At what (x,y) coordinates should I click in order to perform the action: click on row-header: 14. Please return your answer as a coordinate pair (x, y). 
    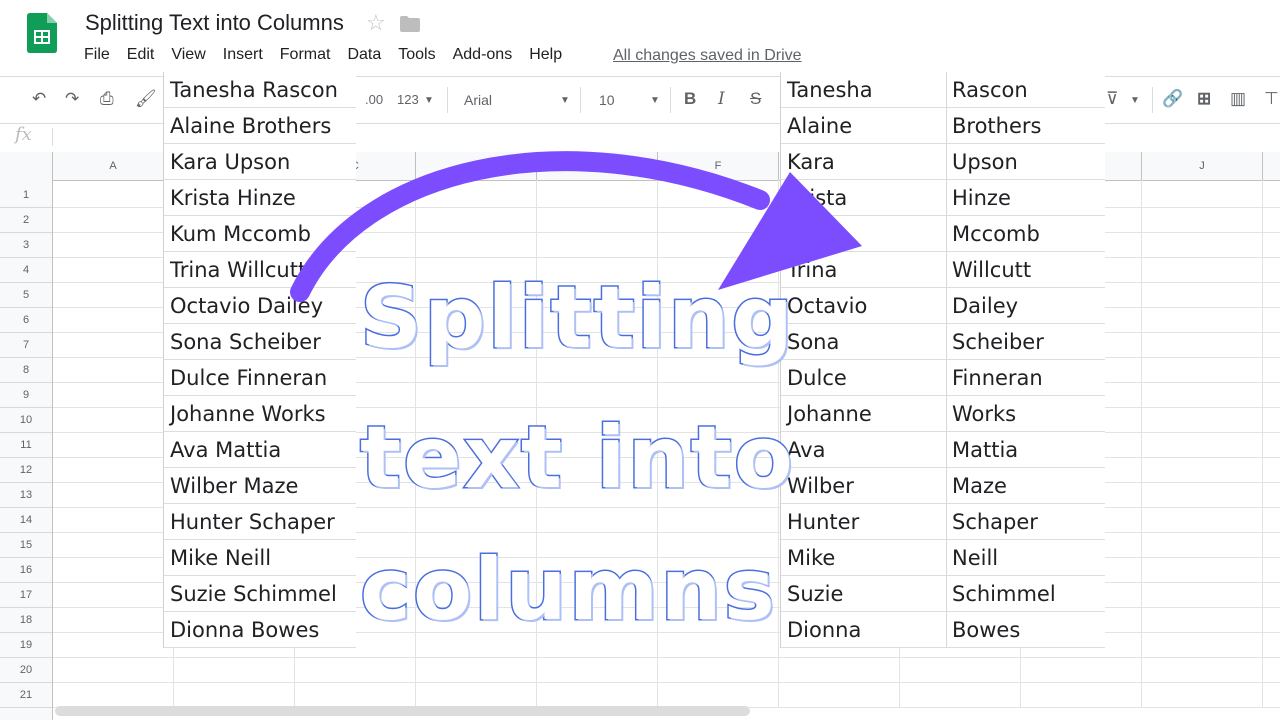
    Looking at the image, I should click on (26, 520).